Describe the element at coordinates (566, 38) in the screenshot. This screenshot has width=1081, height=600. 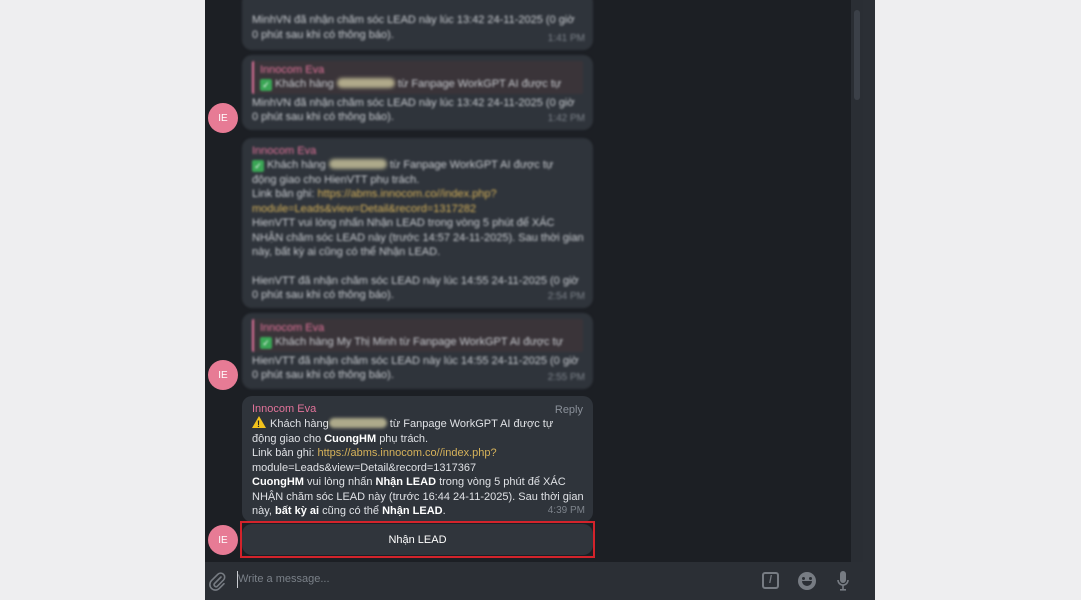
I see `message-time: 1:41 PM` at that location.